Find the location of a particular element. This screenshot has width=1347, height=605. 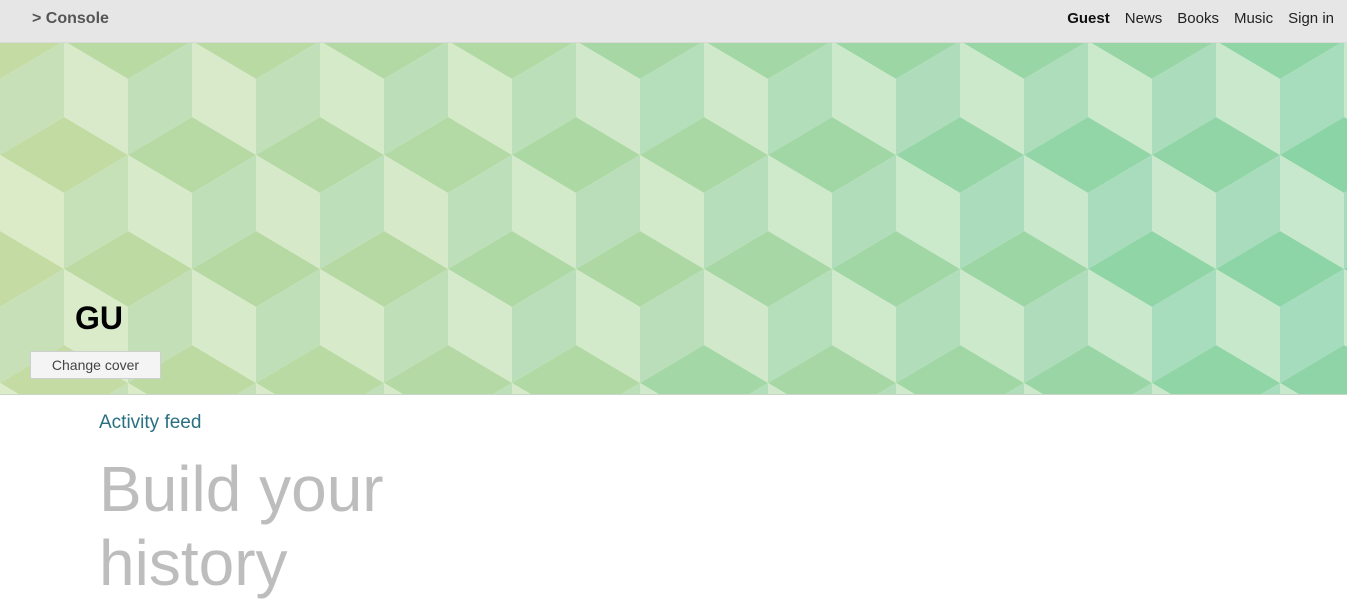

profile-initials: GU is located at coordinates (99, 318).